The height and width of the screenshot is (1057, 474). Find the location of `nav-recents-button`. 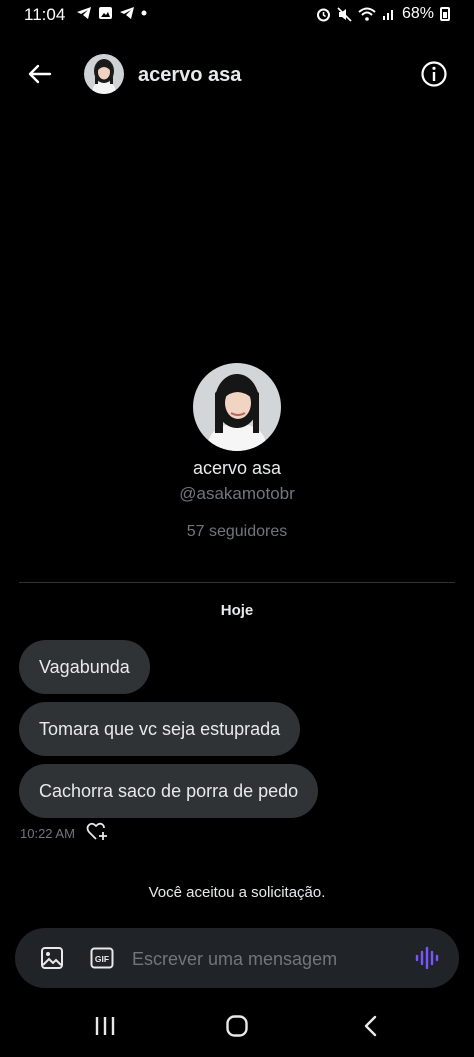

nav-recents-button is located at coordinates (105, 1026).